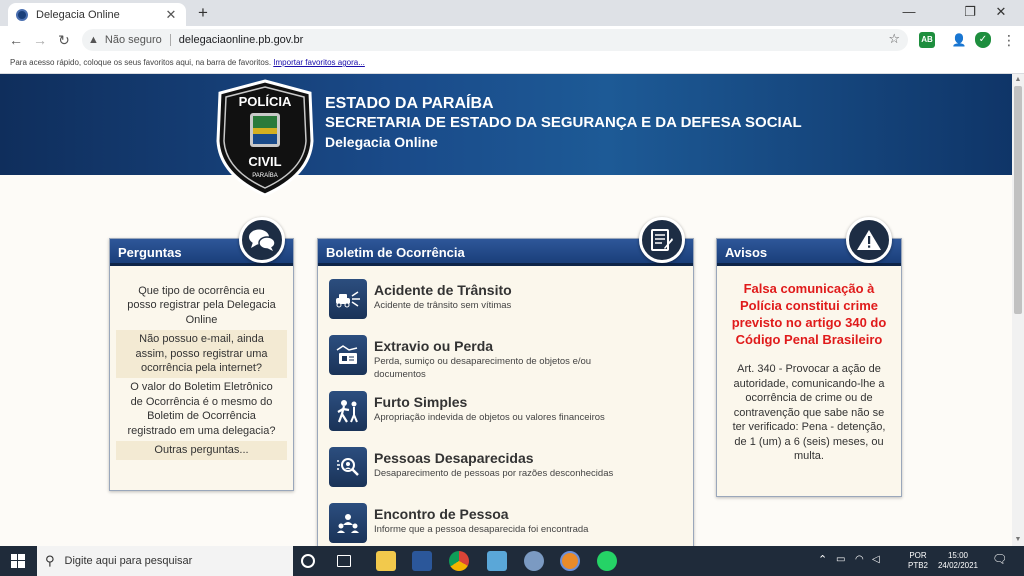 Image resolution: width=1024 pixels, height=576 pixels. What do you see at coordinates (203, 13) in the screenshot?
I see `new-tab-button: +` at bounding box center [203, 13].